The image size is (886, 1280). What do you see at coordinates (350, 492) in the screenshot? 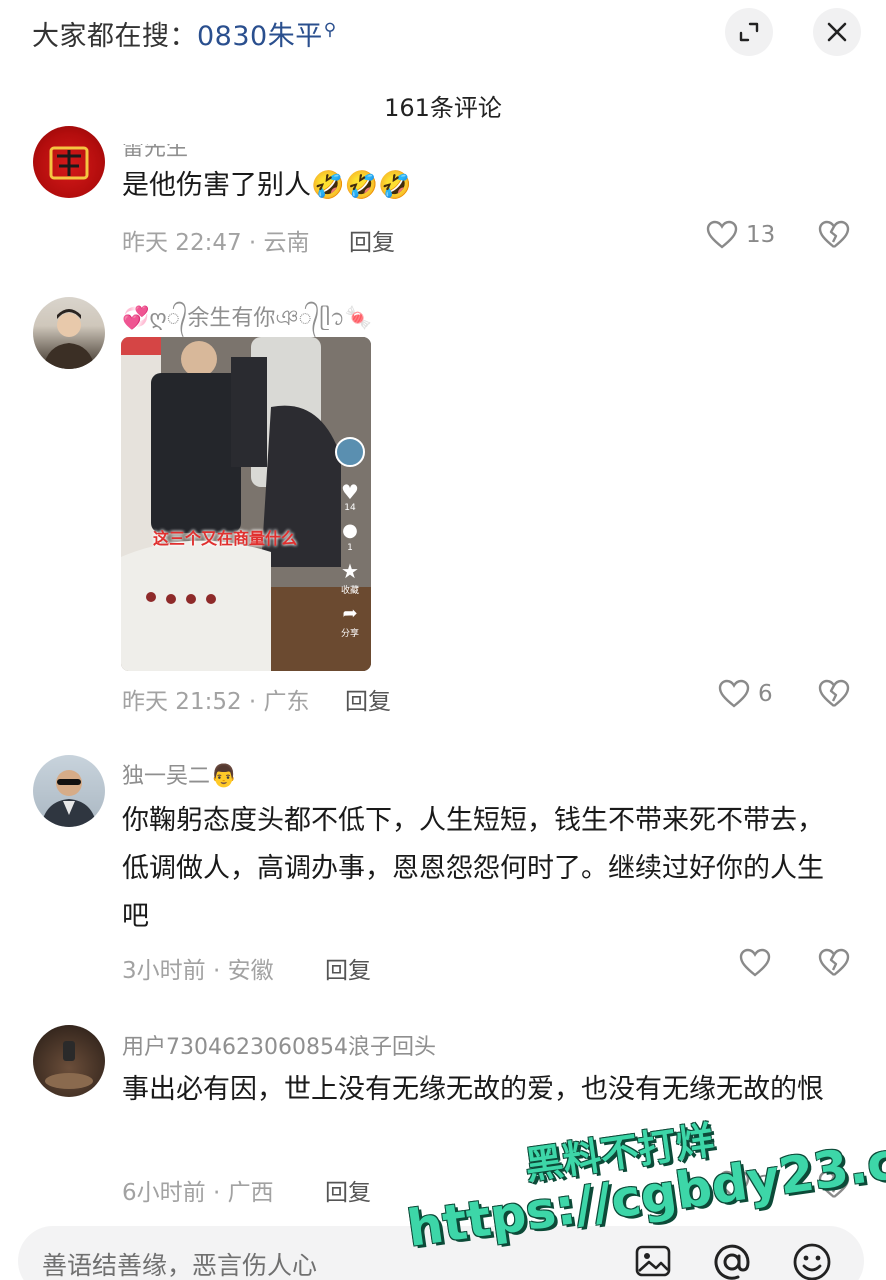
I see `video-like-icon: ♥` at bounding box center [350, 492].